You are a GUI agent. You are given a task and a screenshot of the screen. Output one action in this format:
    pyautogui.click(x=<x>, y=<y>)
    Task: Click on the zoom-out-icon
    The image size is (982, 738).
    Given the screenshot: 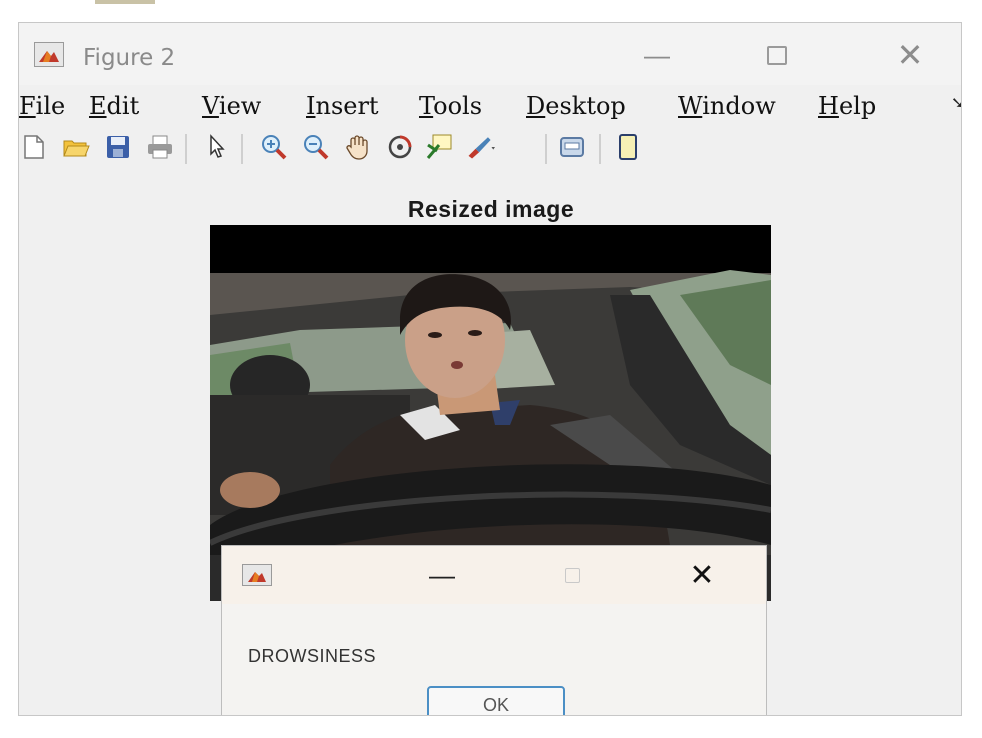 What is the action you would take?
    pyautogui.click(x=316, y=147)
    